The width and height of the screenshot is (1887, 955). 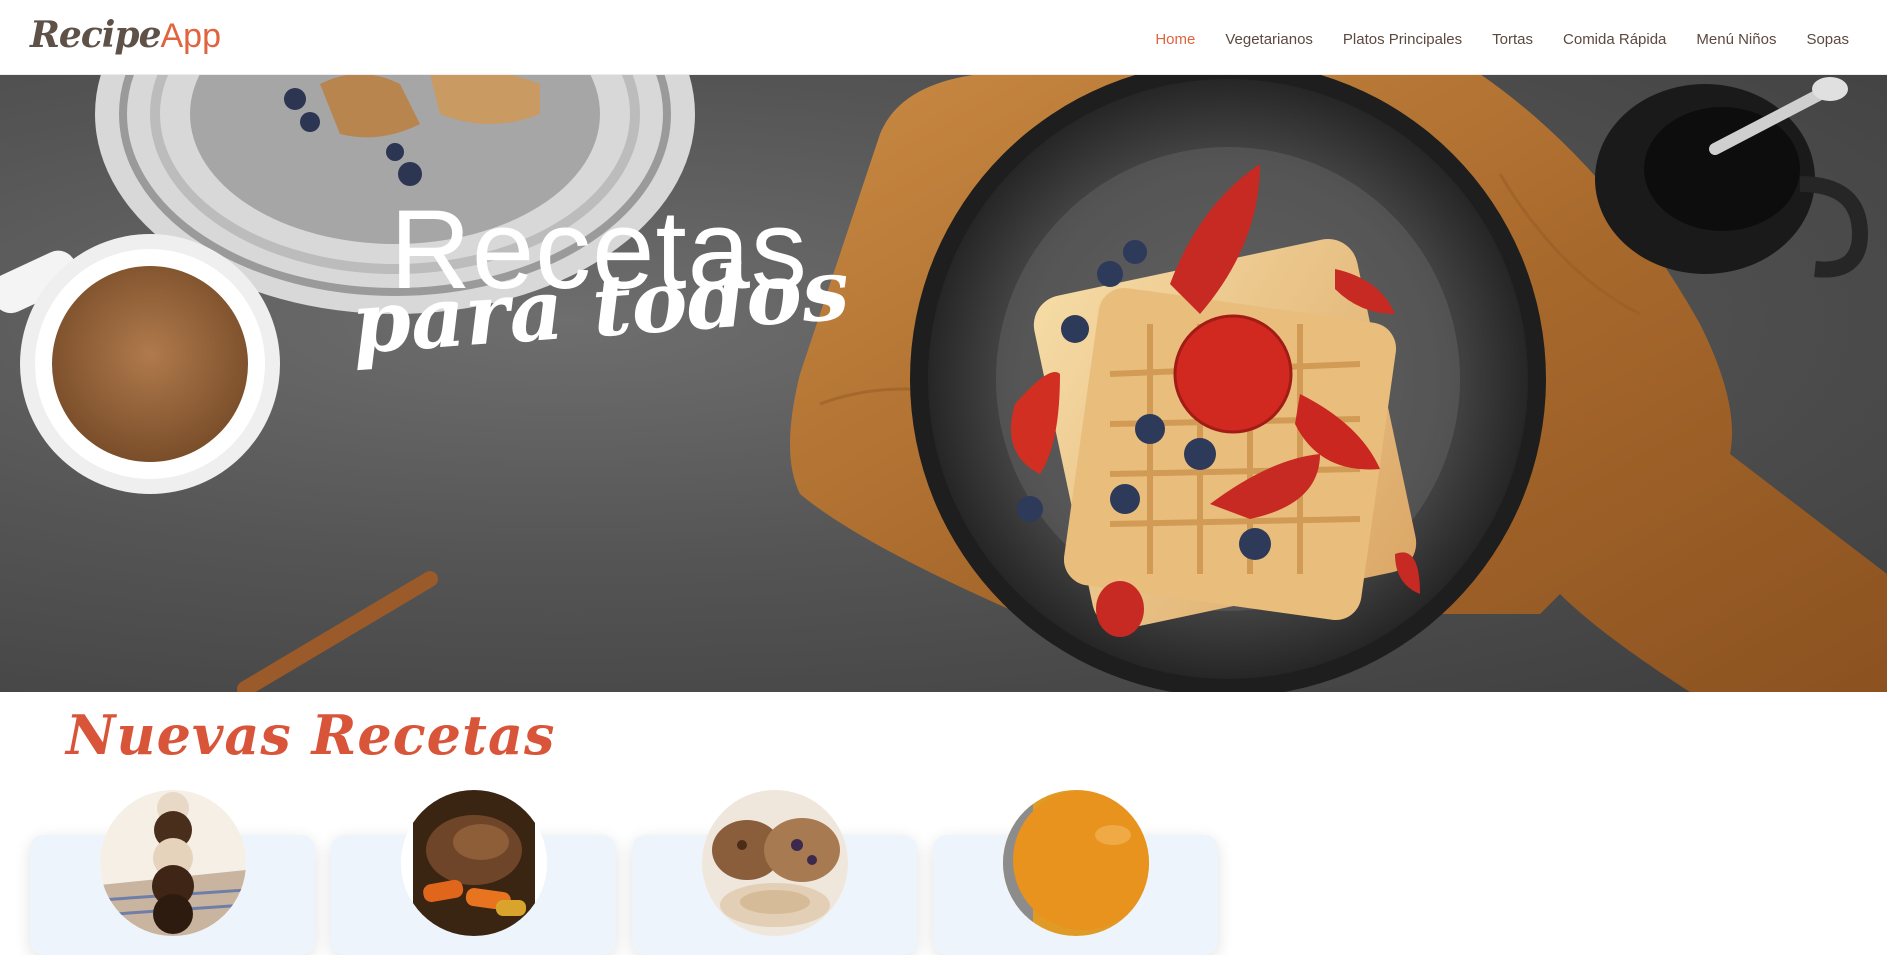 I want to click on logo: Recipe App, so click(x=125, y=36).